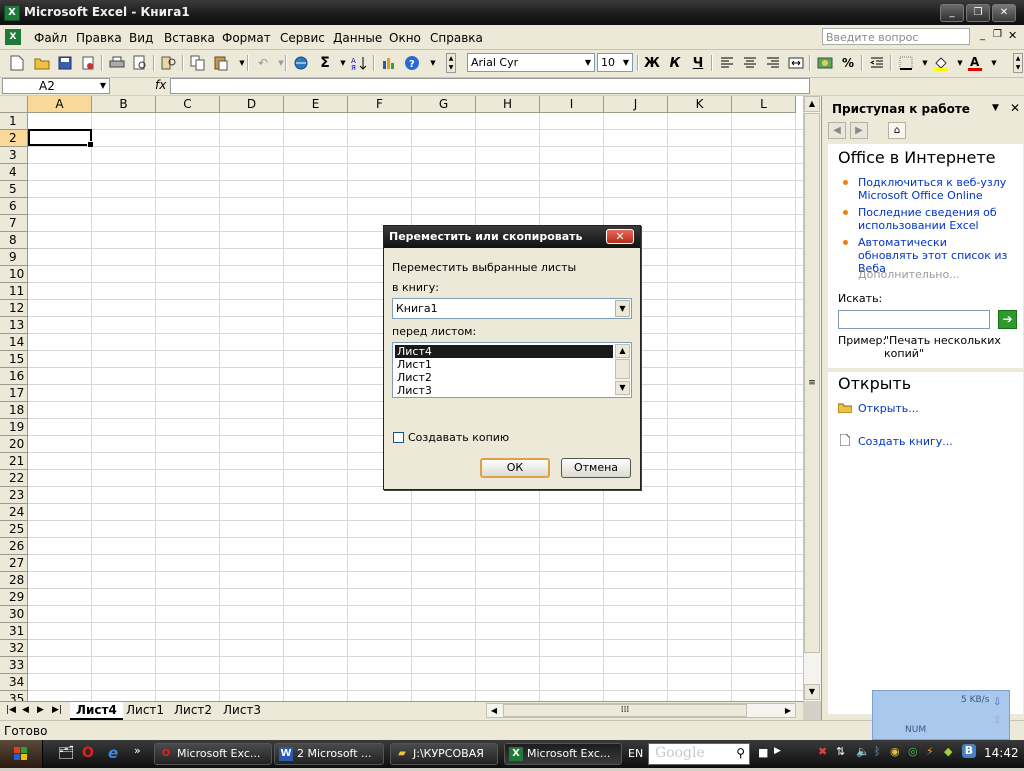 This screenshot has height=771, width=1024. What do you see at coordinates (572, 104) in the screenshot?
I see `column-header: I` at bounding box center [572, 104].